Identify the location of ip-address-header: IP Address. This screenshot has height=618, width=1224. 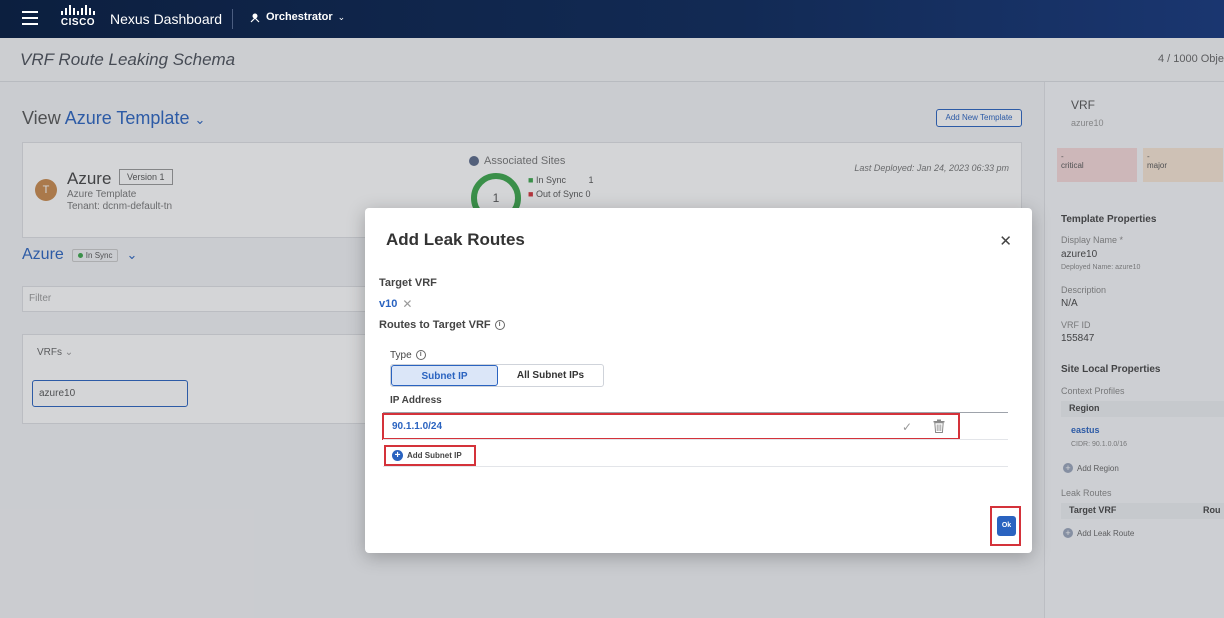
(416, 400).